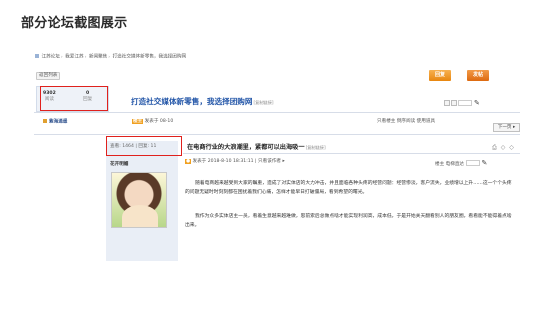 This screenshot has height=313, width=554. I want to click on post-tools-icons: ⎙ ◇ ◇, so click(503, 148).